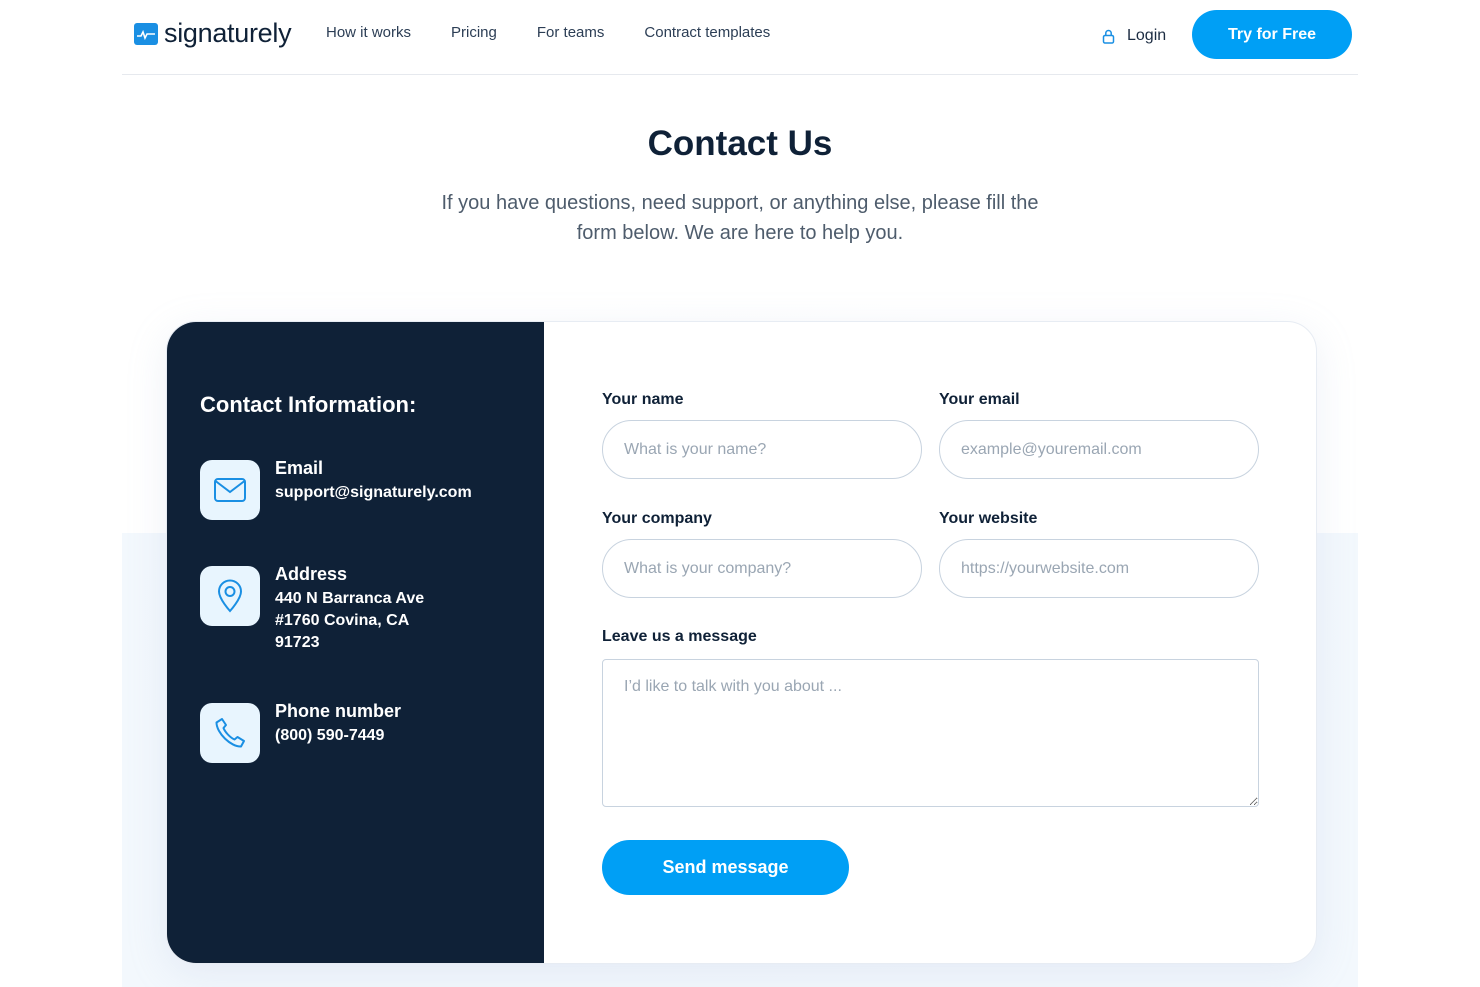  Describe the element at coordinates (930, 733) in the screenshot. I see `message-textarea` at that location.